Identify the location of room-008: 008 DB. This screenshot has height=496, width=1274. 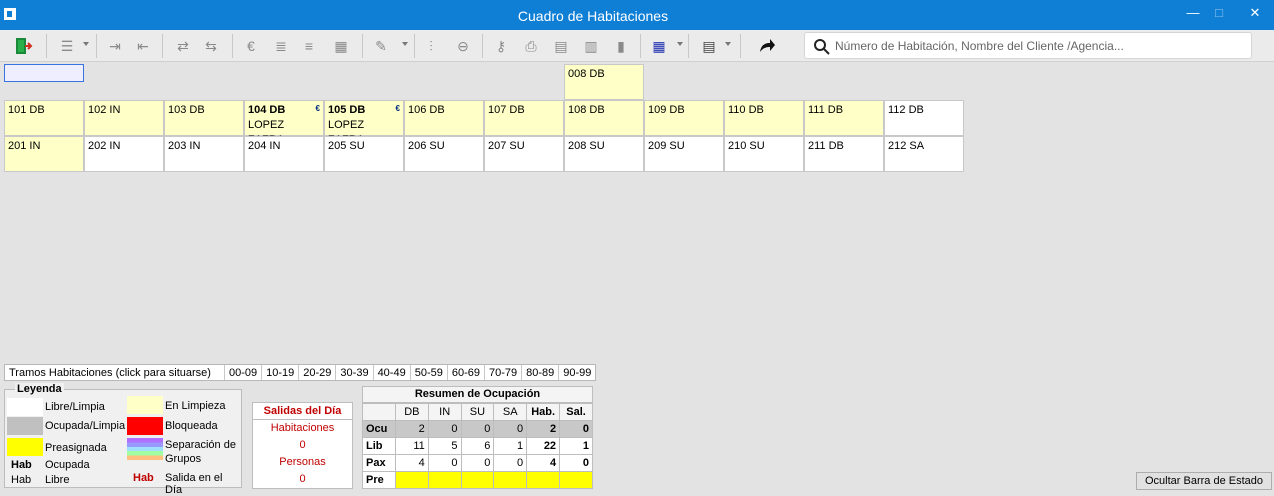
(604, 82).